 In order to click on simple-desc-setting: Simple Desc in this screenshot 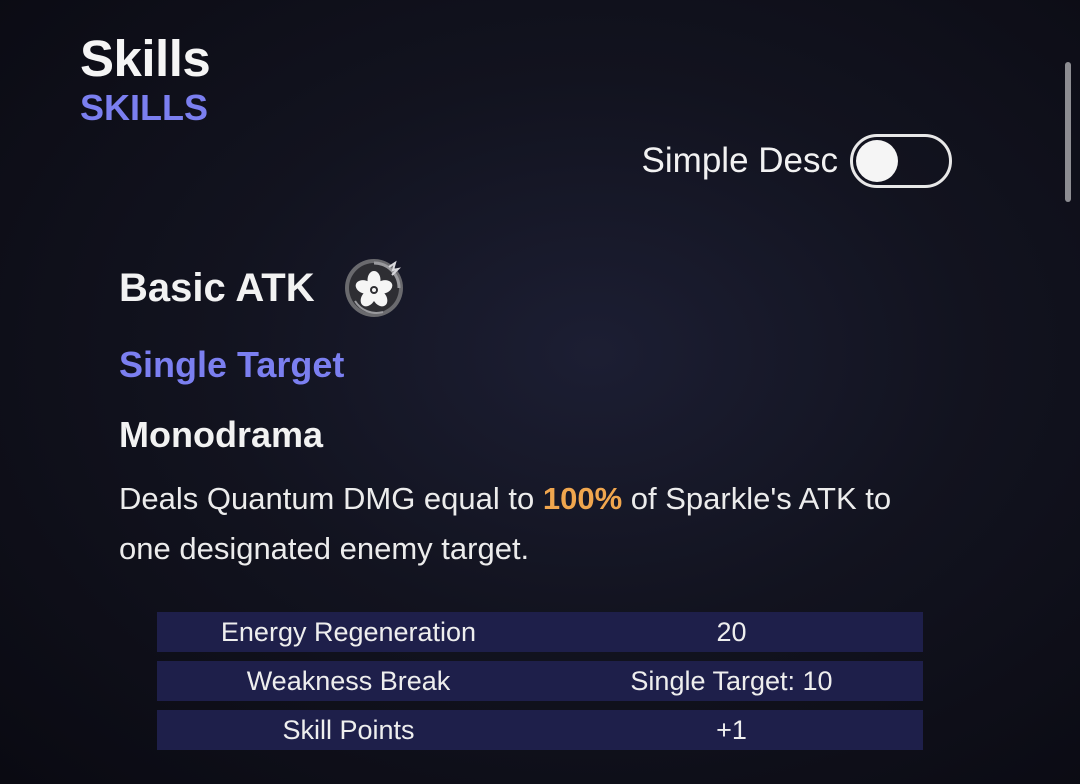, I will do `click(797, 161)`.